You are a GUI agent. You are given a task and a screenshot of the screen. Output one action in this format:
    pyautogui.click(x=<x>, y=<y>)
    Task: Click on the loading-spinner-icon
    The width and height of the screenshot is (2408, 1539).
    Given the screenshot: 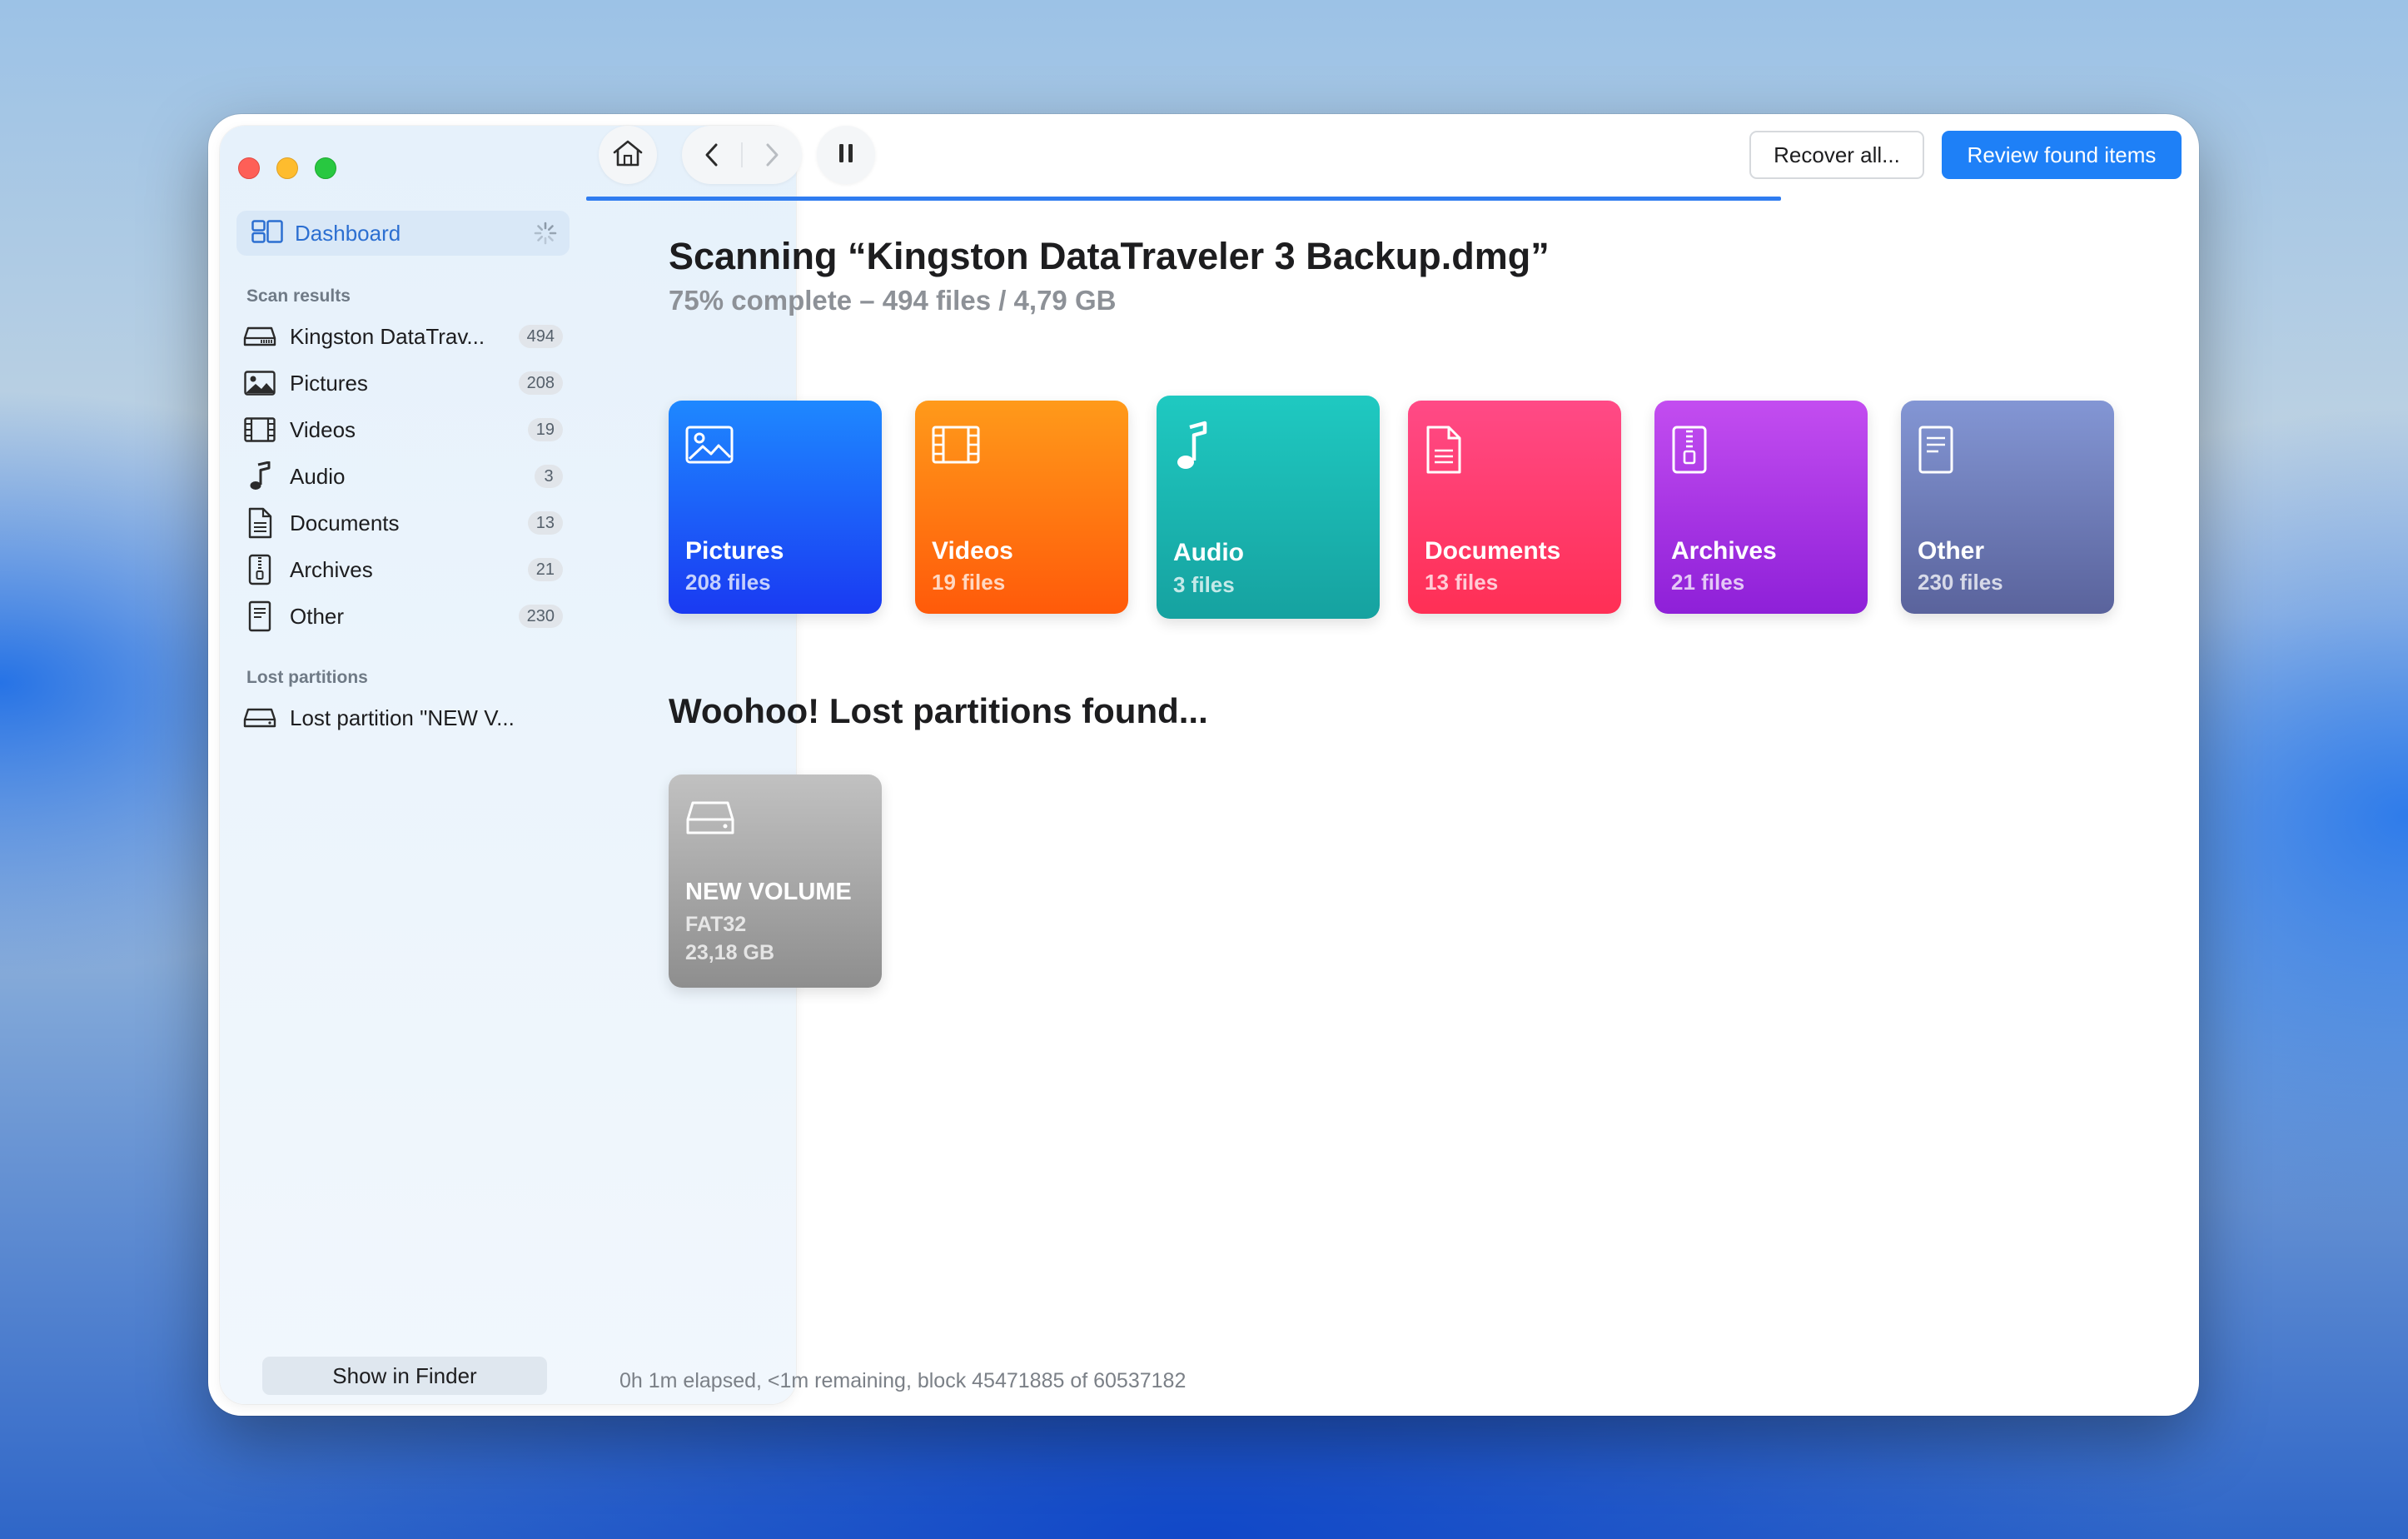 What is the action you would take?
    pyautogui.click(x=545, y=235)
    